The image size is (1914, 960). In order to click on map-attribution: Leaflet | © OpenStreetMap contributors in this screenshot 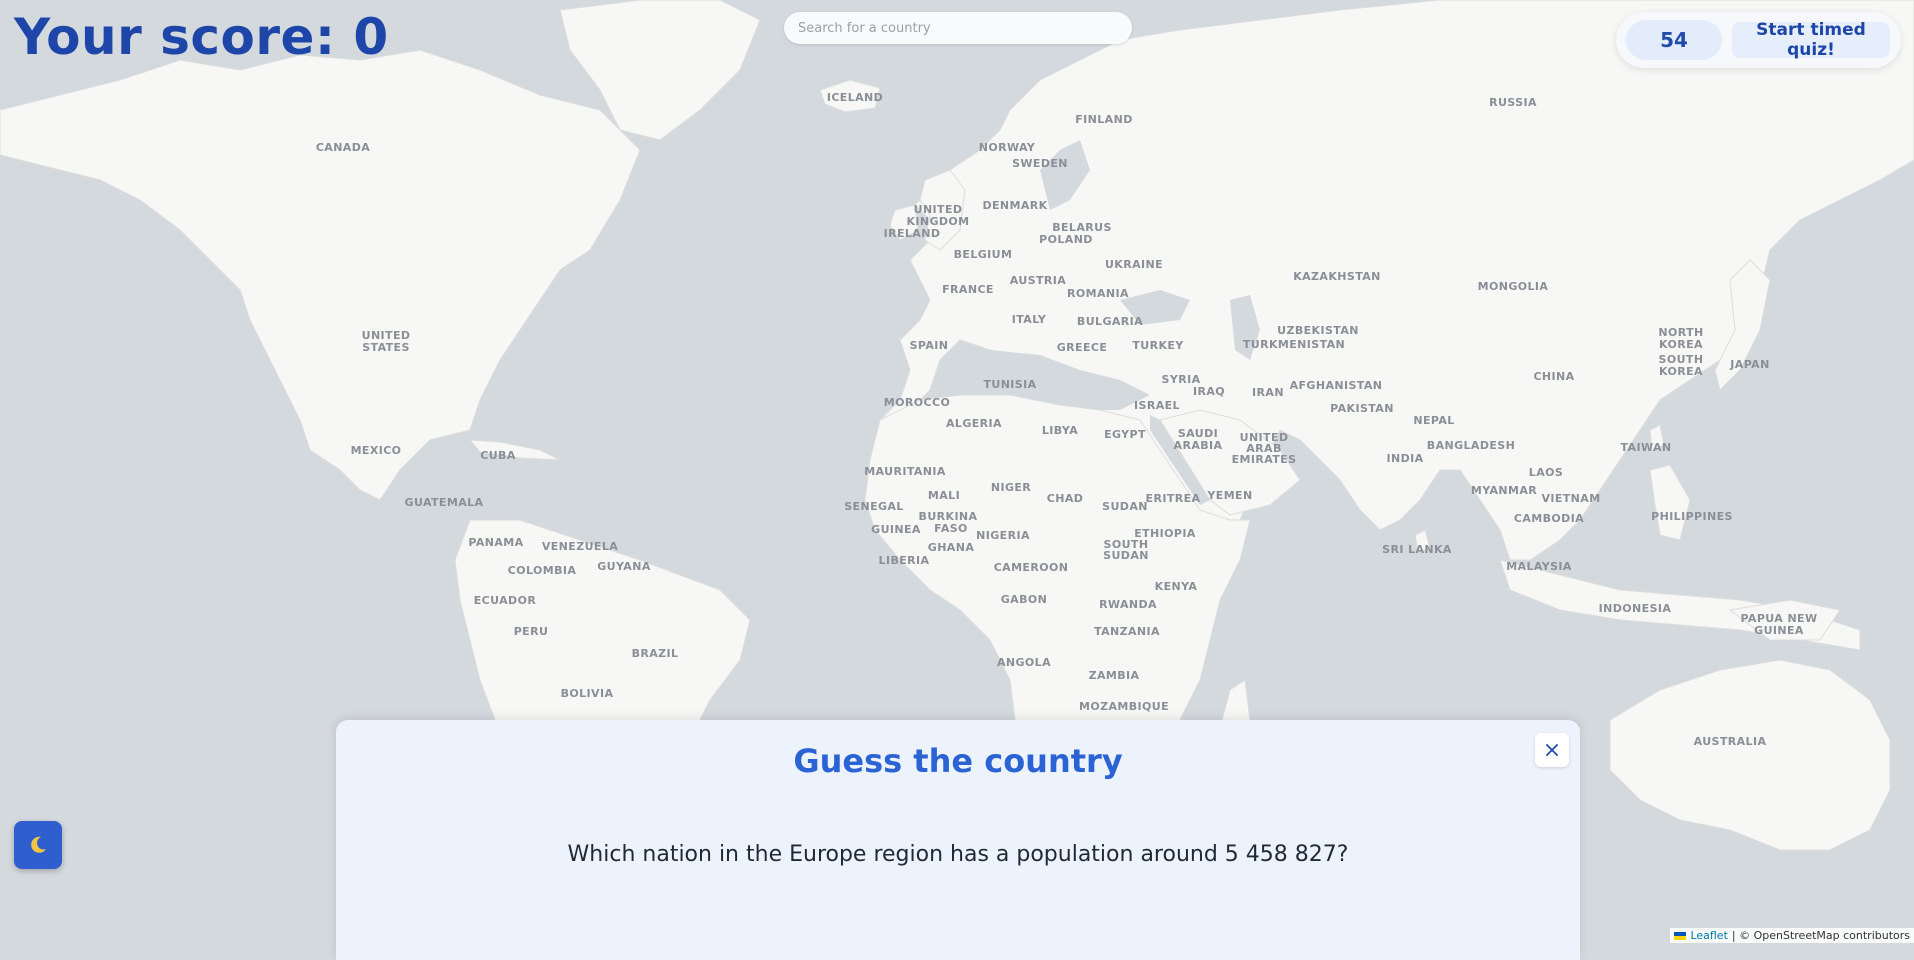, I will do `click(1792, 935)`.